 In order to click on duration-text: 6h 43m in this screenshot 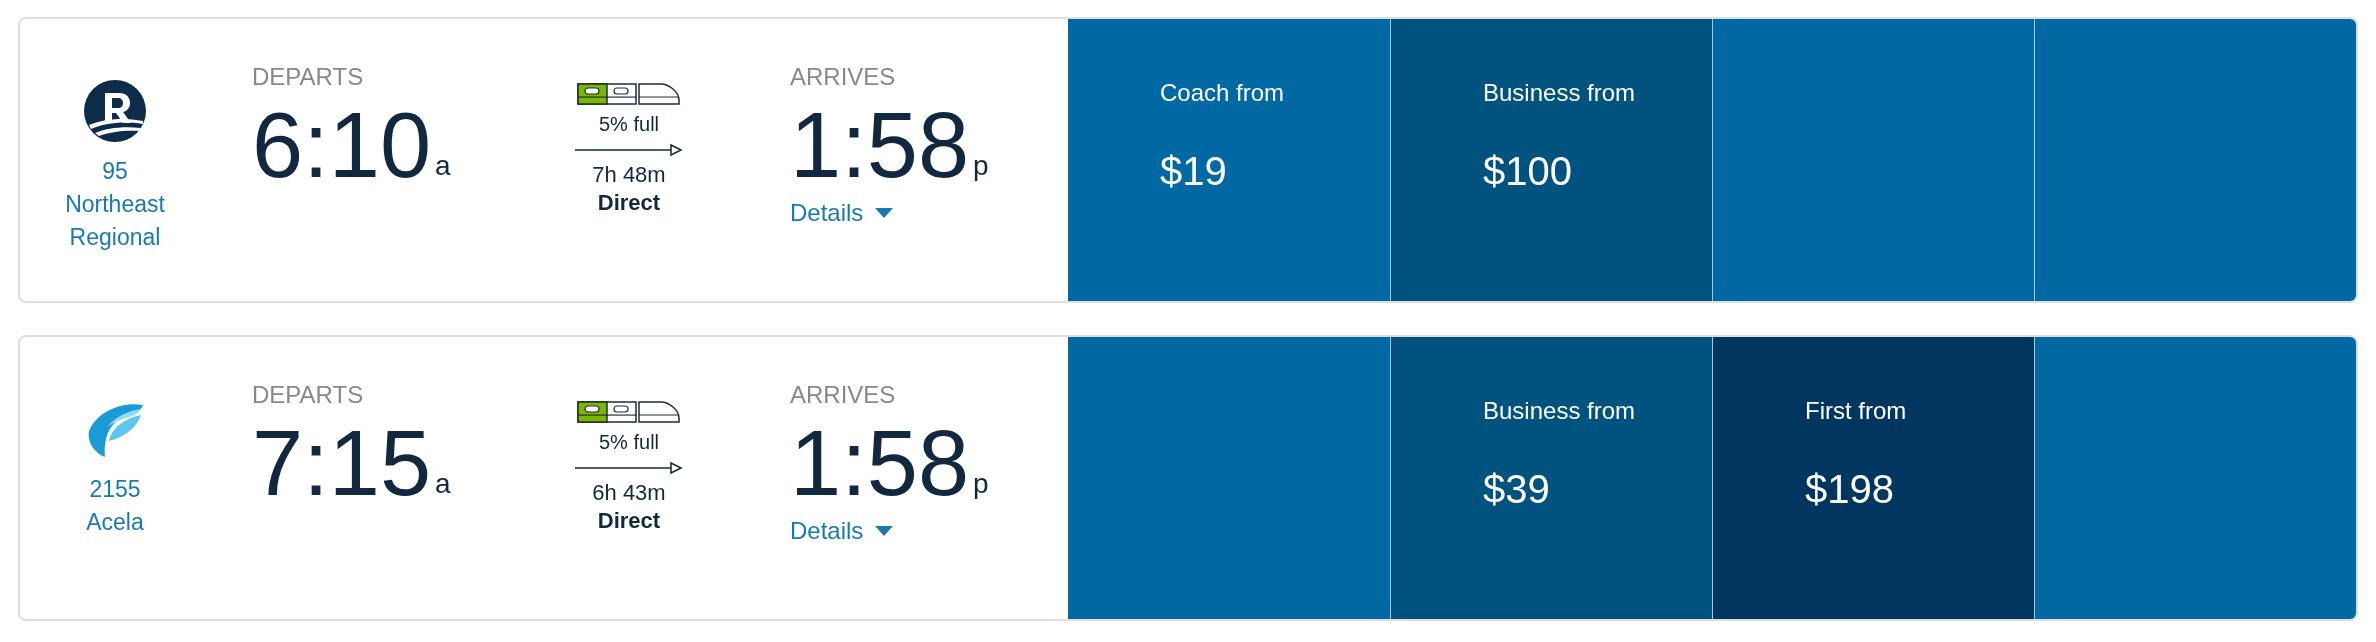, I will do `click(629, 493)`.